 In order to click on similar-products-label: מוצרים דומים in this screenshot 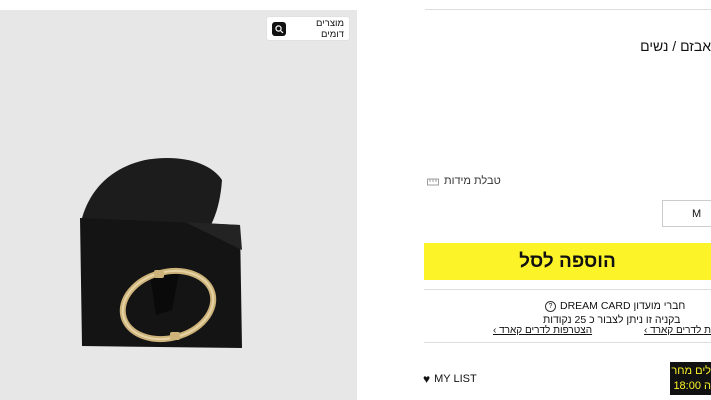, I will do `click(330, 28)`.